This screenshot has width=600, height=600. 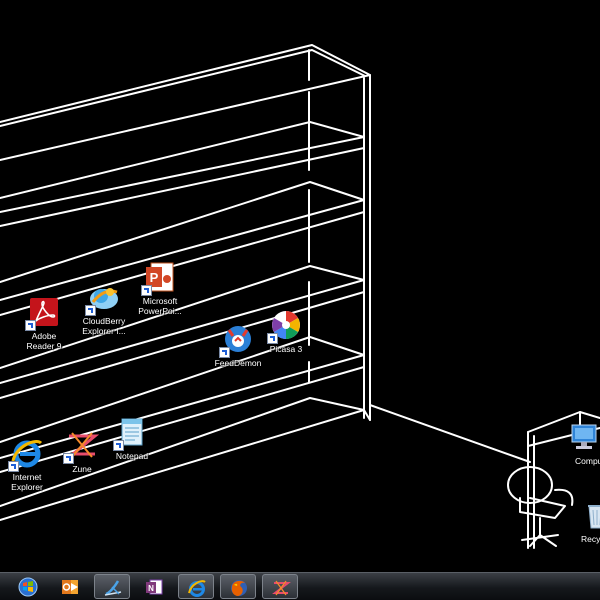 What do you see at coordinates (151, 588) in the screenshot?
I see `svg-text: N` at bounding box center [151, 588].